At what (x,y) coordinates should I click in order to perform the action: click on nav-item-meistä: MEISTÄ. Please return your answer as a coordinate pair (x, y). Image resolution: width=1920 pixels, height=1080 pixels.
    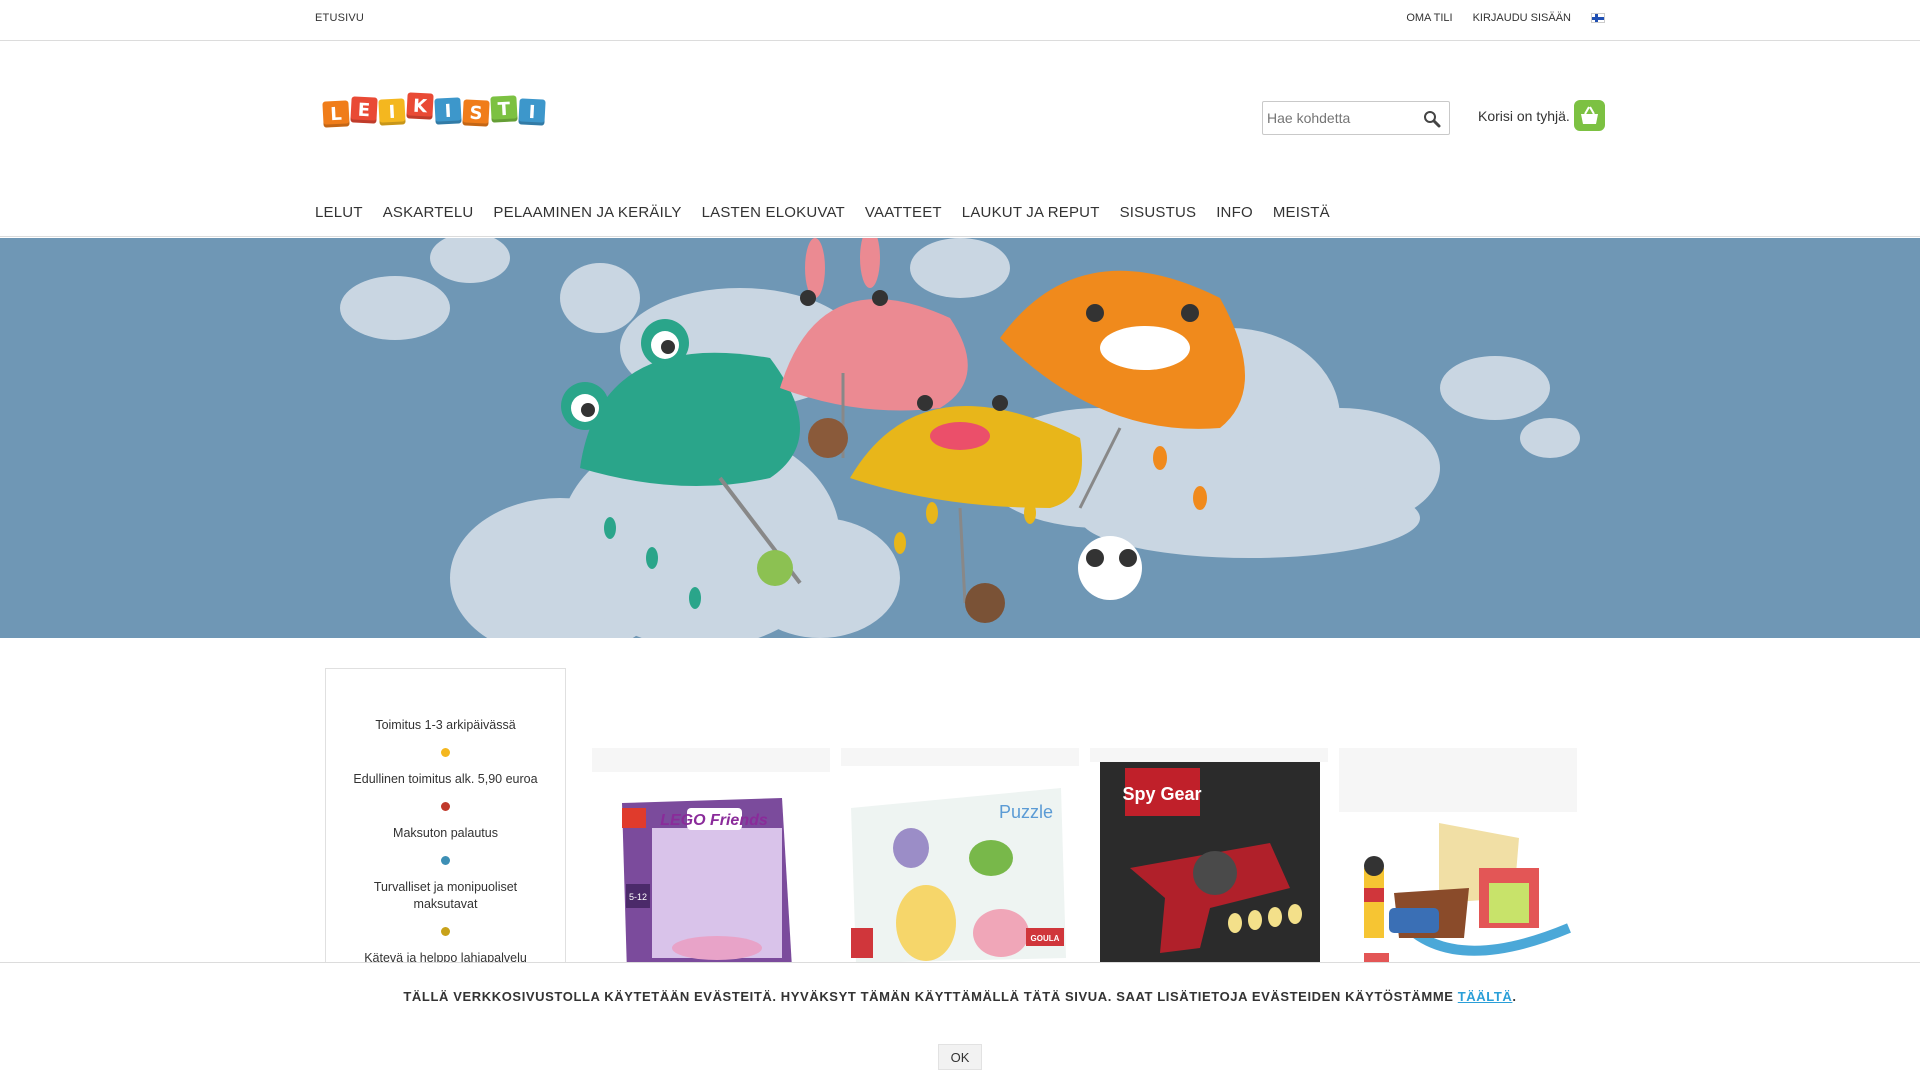
    Looking at the image, I should click on (1301, 212).